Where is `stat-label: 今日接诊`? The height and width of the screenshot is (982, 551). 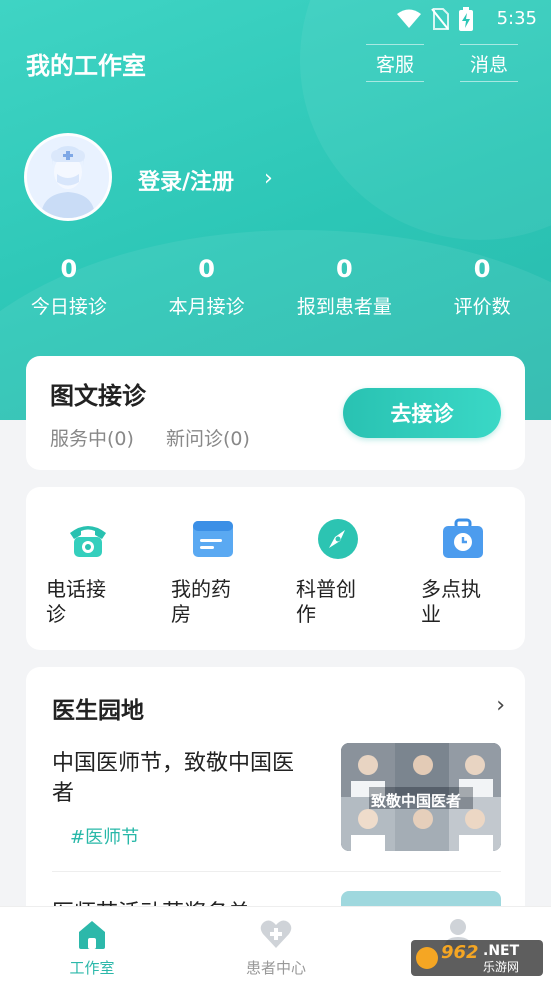
stat-label: 今日接诊 is located at coordinates (68, 307).